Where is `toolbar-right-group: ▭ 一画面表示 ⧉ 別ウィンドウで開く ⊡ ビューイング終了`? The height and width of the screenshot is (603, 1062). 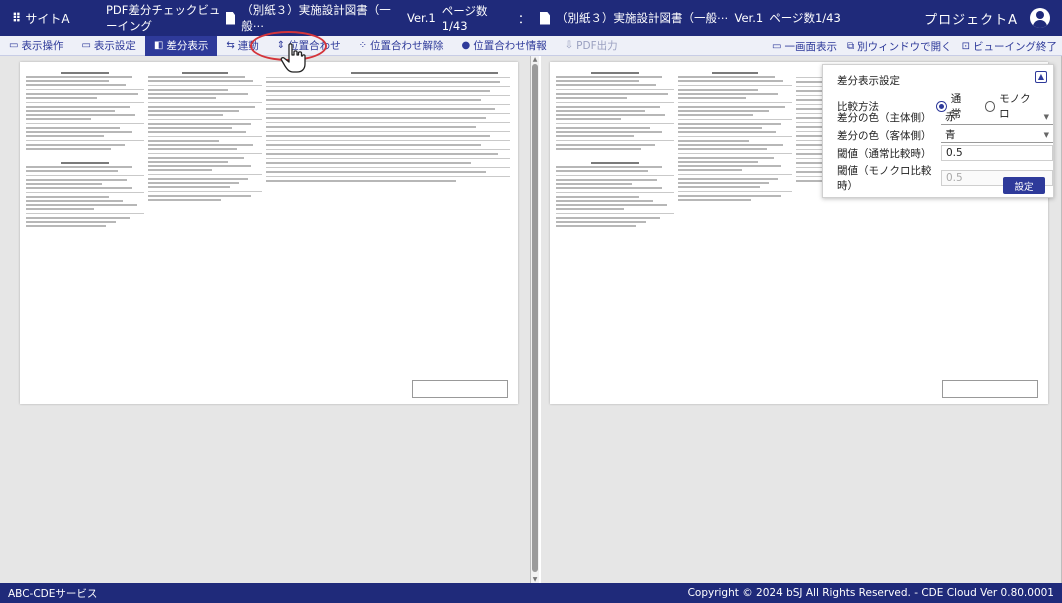
toolbar-right-group: ▭ 一画面表示 ⧉ 別ウィンドウで開く ⊡ ビューイング終了 is located at coordinates (914, 46).